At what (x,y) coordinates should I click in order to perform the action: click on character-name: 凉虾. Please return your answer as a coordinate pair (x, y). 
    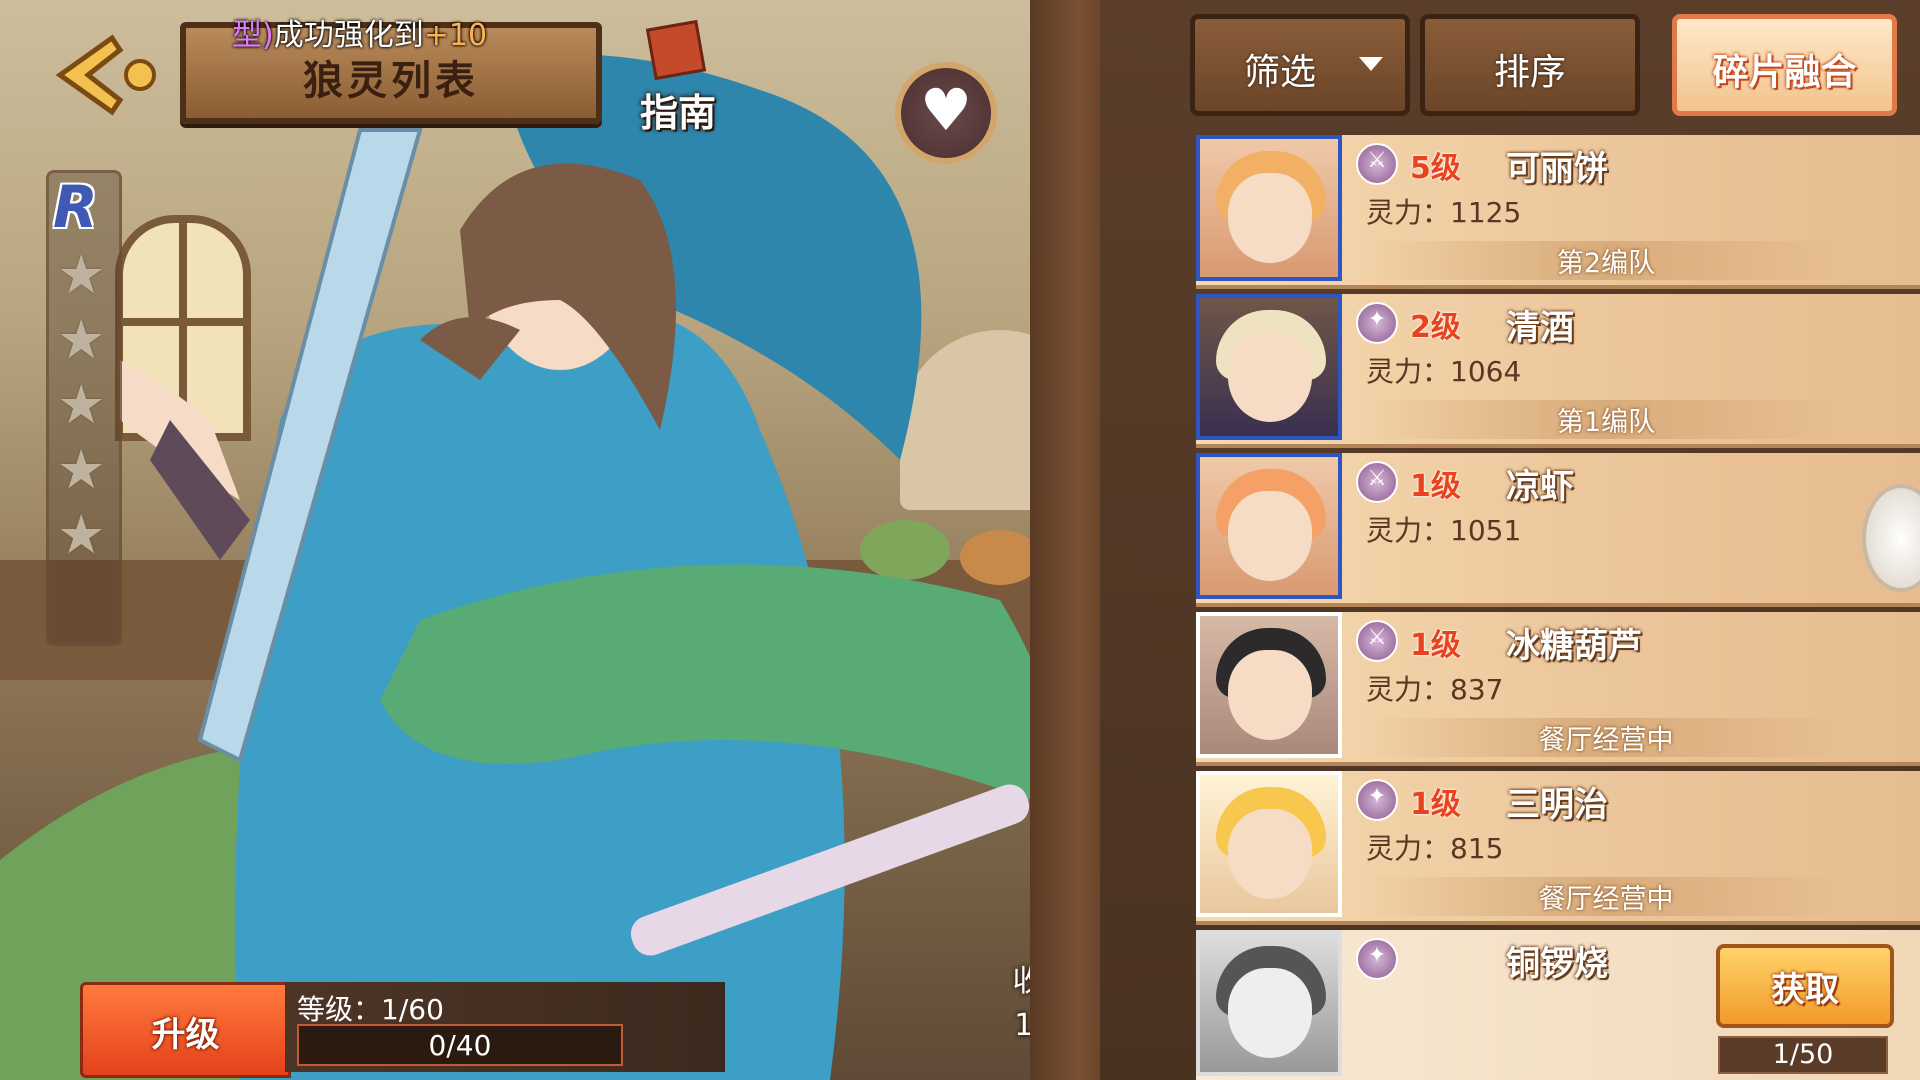
    Looking at the image, I should click on (1540, 487).